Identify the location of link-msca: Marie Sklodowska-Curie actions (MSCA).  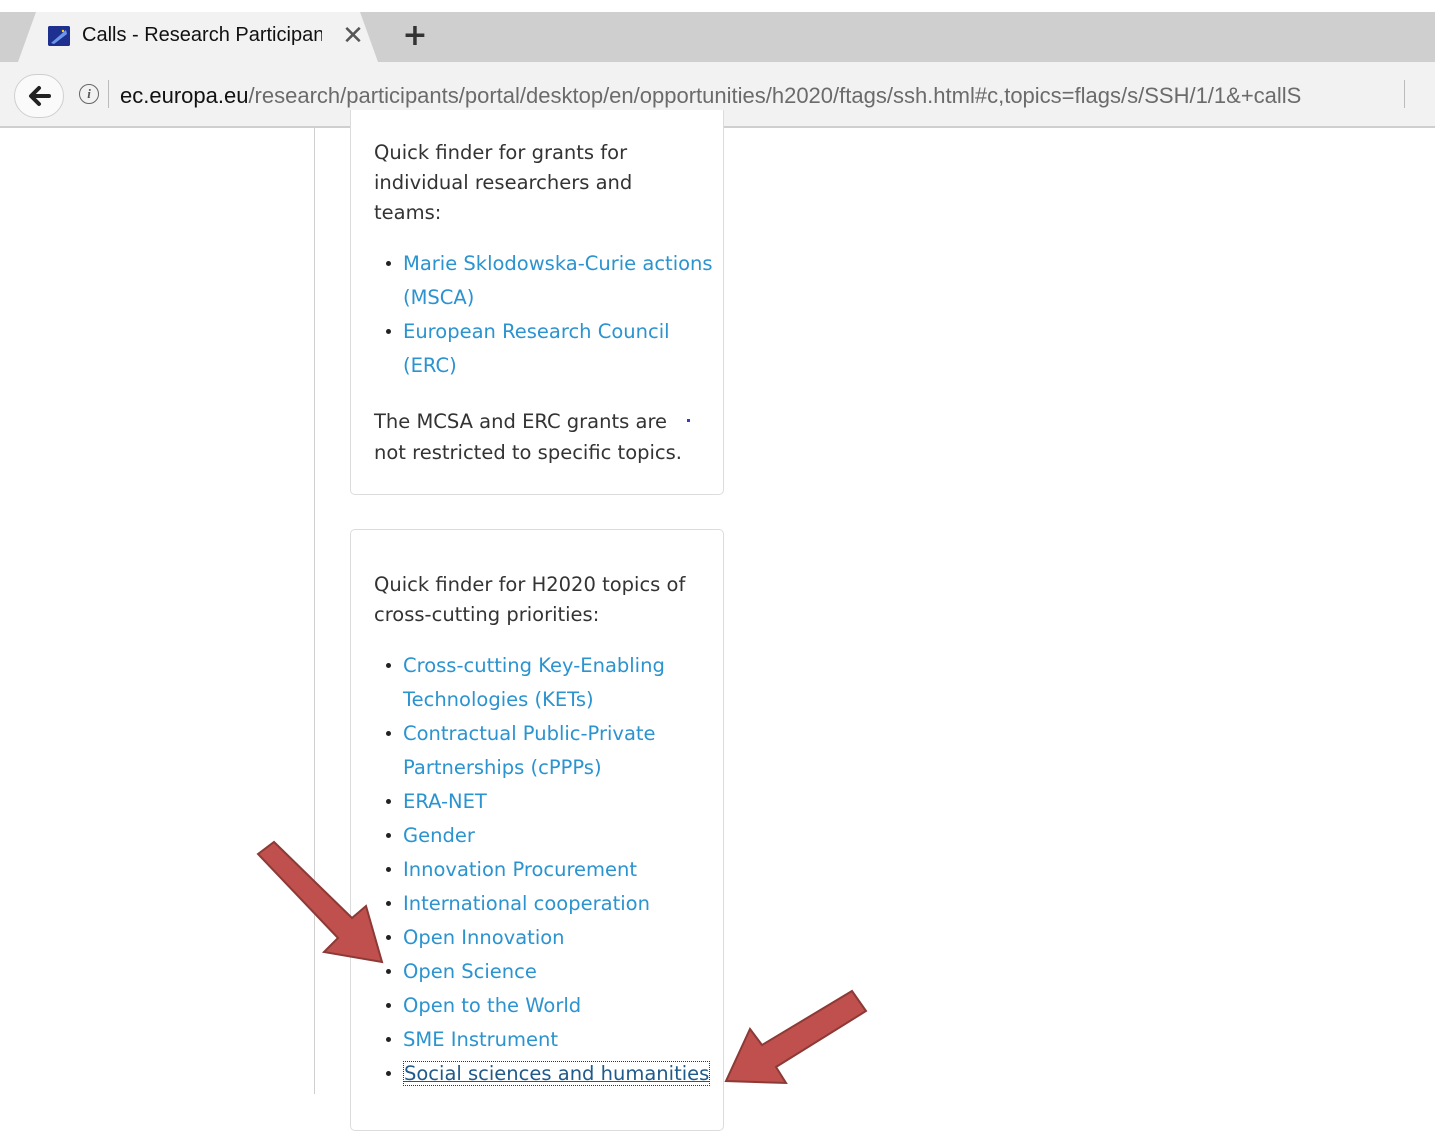
(558, 280).